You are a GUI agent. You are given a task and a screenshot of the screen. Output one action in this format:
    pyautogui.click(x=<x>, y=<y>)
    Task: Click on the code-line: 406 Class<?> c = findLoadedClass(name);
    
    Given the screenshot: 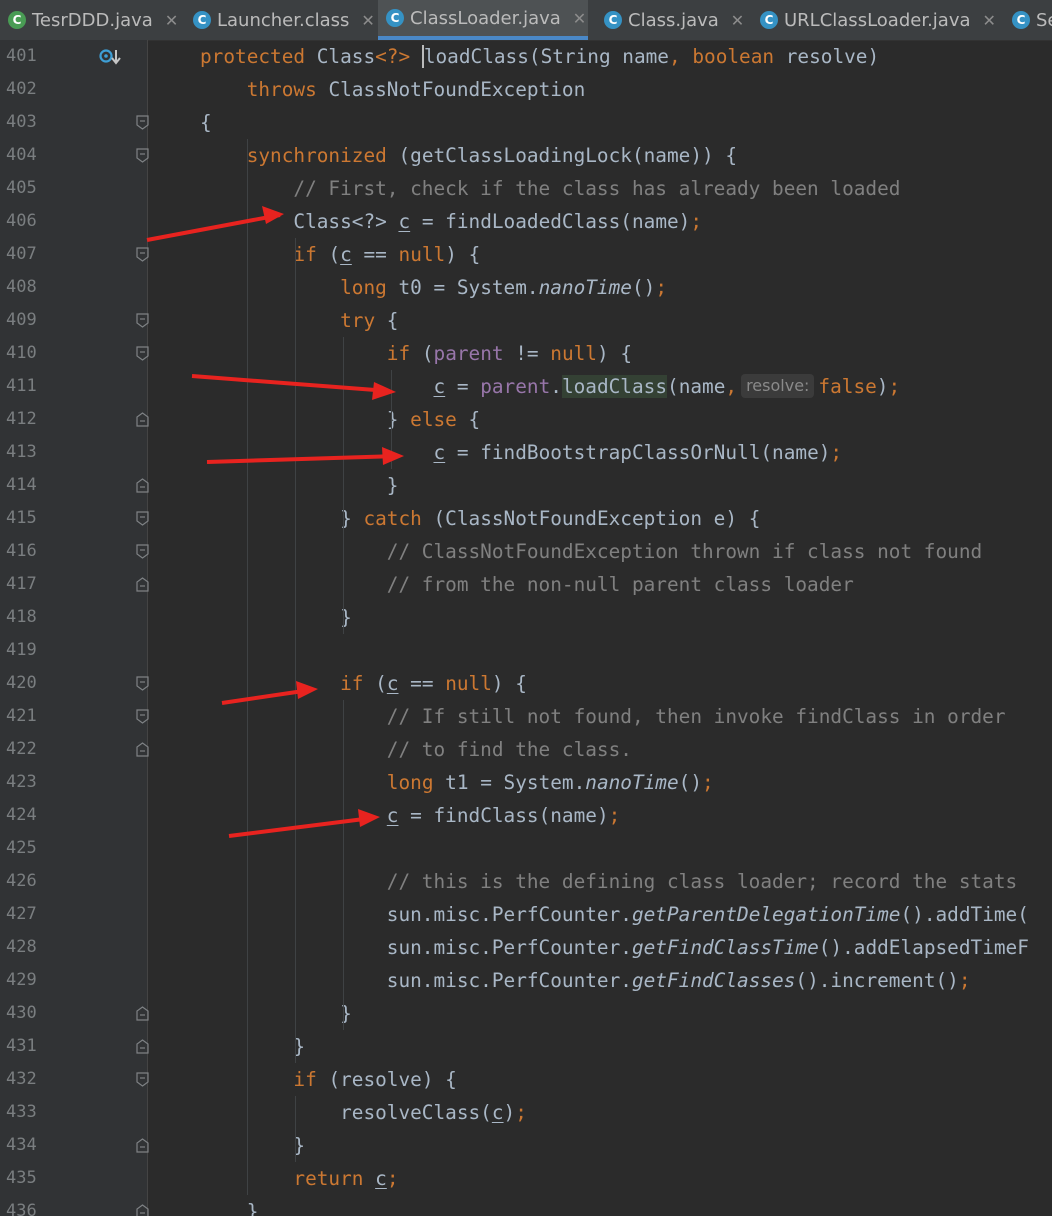 What is the action you would take?
    pyautogui.click(x=526, y=221)
    